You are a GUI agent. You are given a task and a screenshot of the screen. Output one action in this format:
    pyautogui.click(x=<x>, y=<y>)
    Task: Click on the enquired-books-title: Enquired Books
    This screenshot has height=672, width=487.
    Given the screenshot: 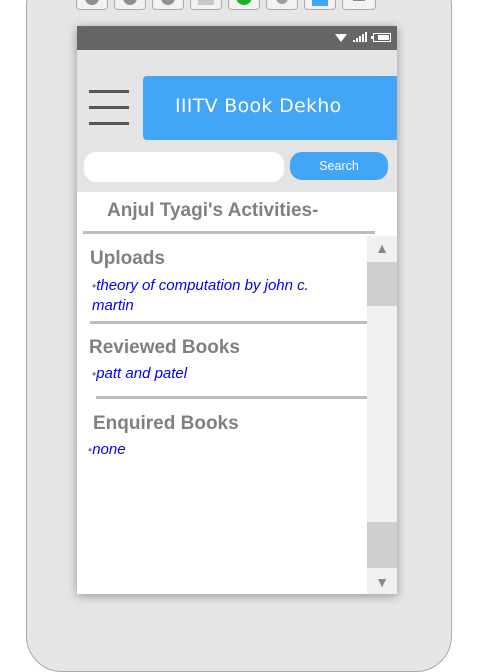 What is the action you would take?
    pyautogui.click(x=166, y=423)
    